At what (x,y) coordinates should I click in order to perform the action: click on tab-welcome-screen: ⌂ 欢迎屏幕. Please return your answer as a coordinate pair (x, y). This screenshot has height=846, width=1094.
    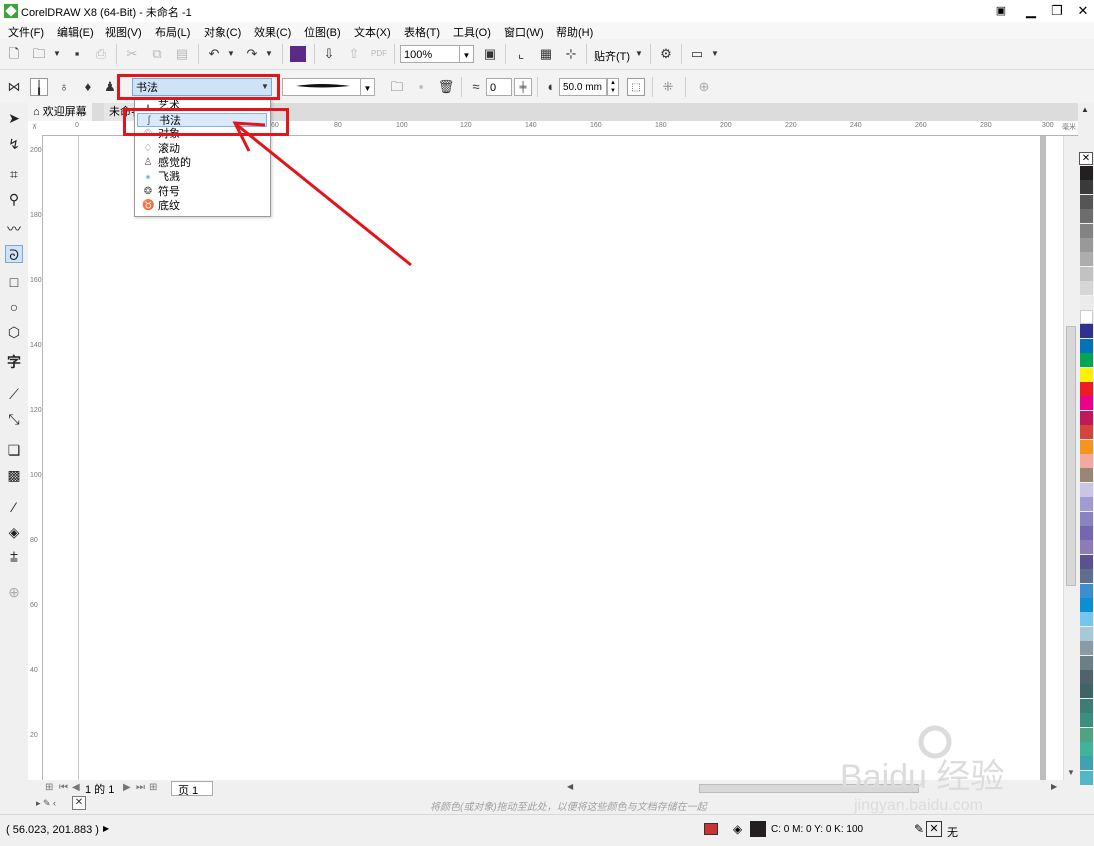
    Looking at the image, I should click on (60, 112).